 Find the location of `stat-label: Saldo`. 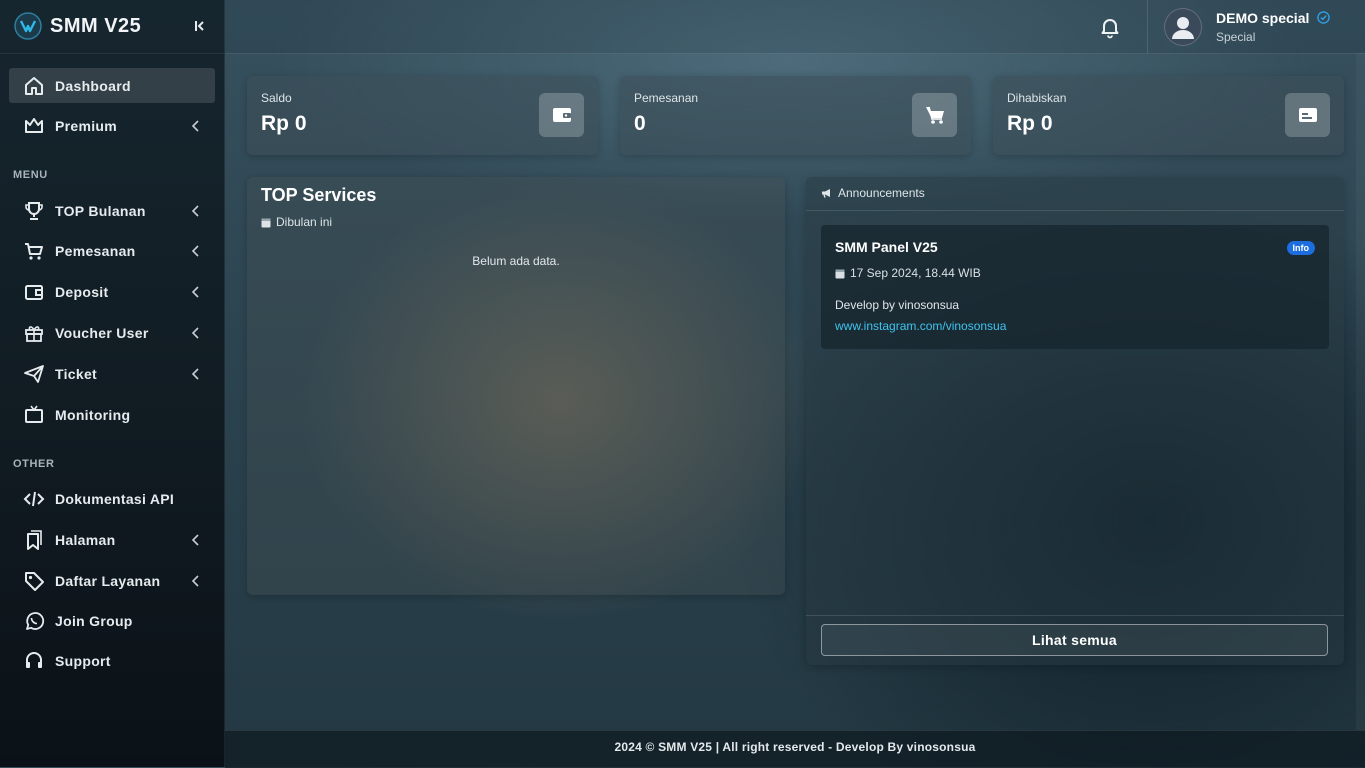

stat-label: Saldo is located at coordinates (276, 98).